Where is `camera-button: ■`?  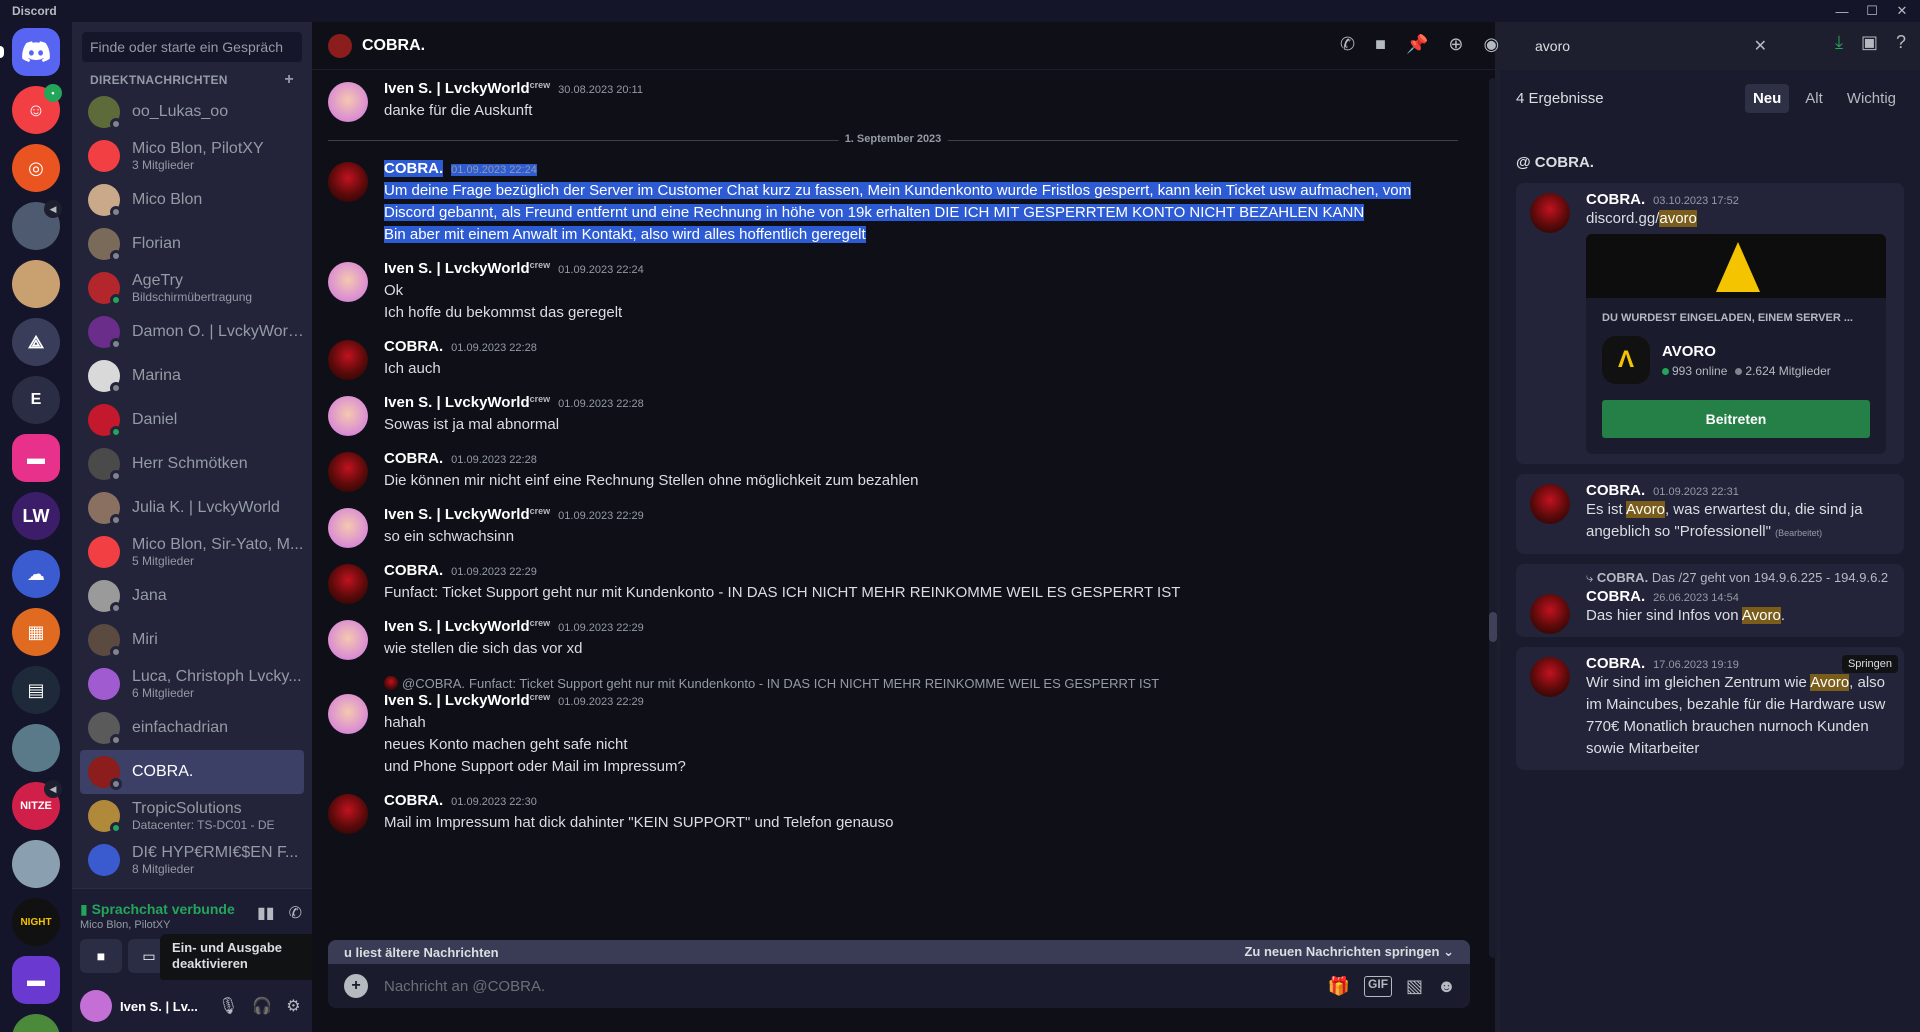 camera-button: ■ is located at coordinates (101, 956).